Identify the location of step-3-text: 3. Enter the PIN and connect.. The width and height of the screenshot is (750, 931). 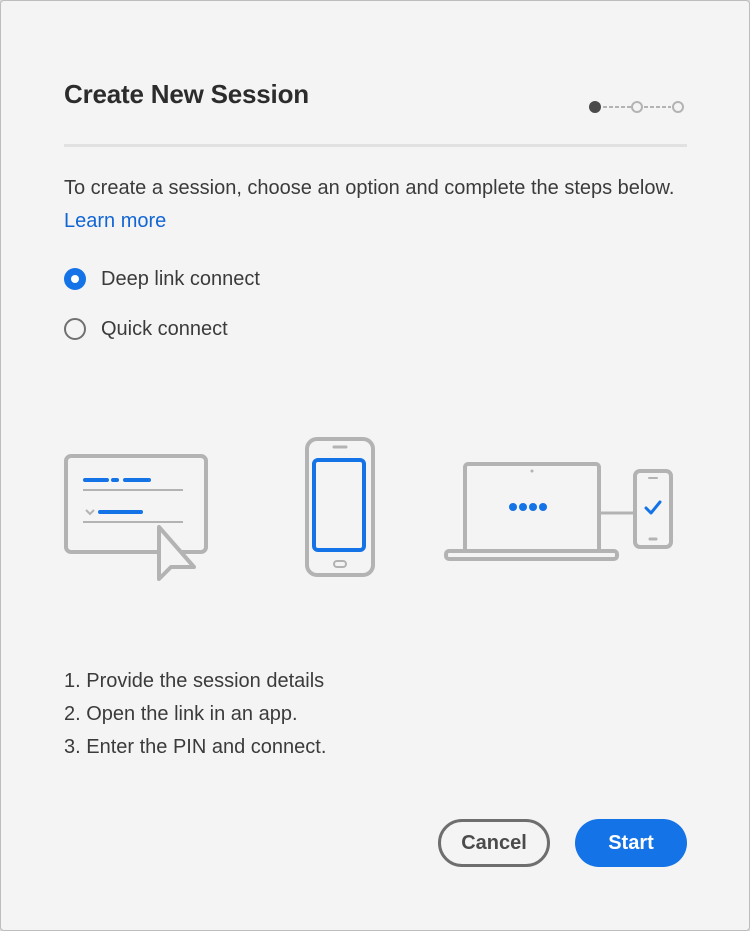
(195, 747).